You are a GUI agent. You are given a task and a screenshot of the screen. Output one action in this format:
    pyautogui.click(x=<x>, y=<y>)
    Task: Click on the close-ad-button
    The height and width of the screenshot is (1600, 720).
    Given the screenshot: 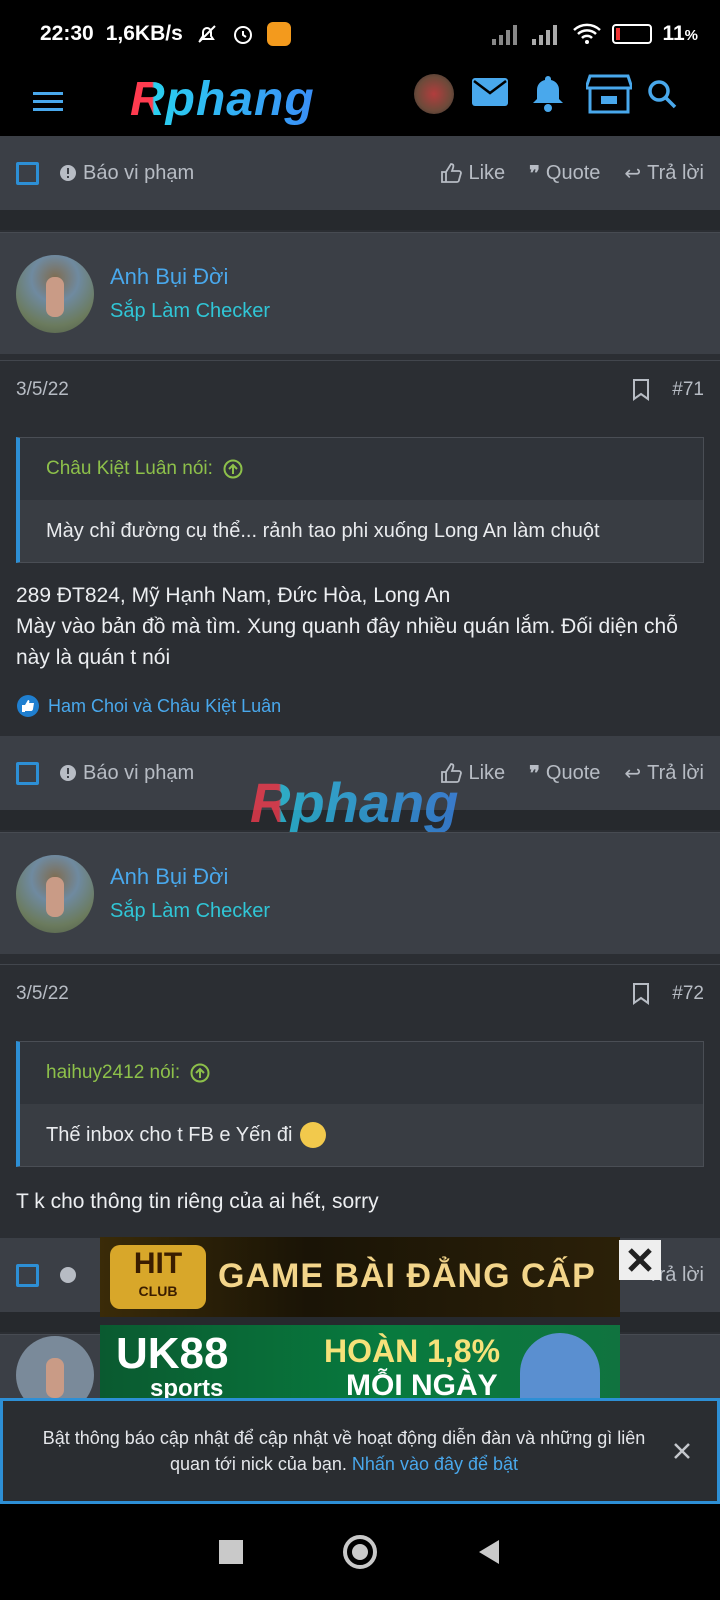 What is the action you would take?
    pyautogui.click(x=640, y=1260)
    